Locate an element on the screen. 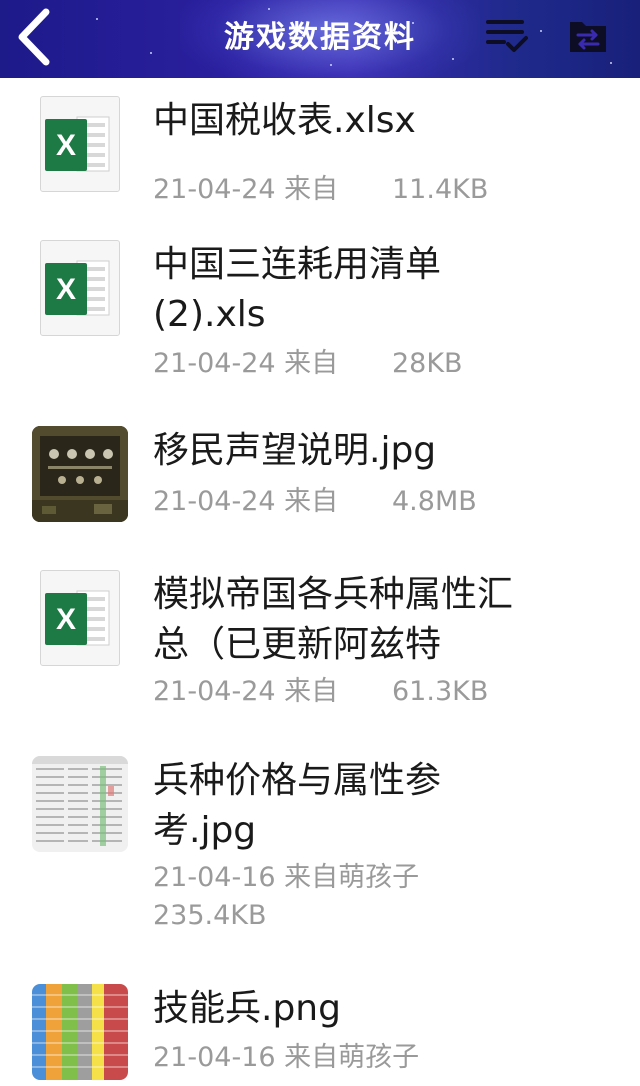 The width and height of the screenshot is (640, 1086). back-button is located at coordinates (33, 37).